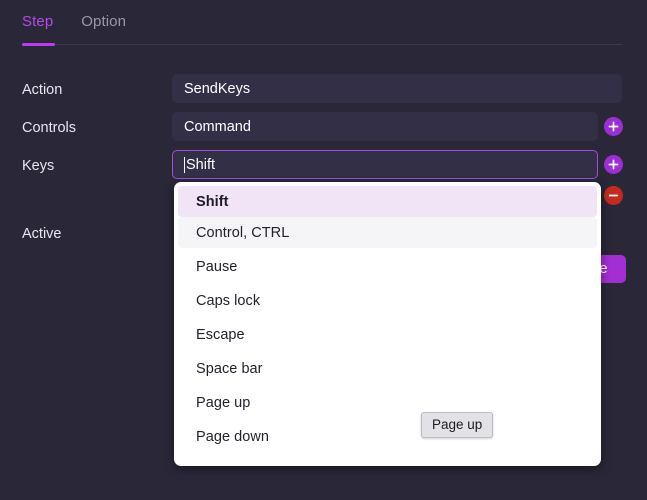 This screenshot has height=500, width=647. What do you see at coordinates (387, 300) in the screenshot?
I see `dropdown-item-caps-lock: Caps lock` at bounding box center [387, 300].